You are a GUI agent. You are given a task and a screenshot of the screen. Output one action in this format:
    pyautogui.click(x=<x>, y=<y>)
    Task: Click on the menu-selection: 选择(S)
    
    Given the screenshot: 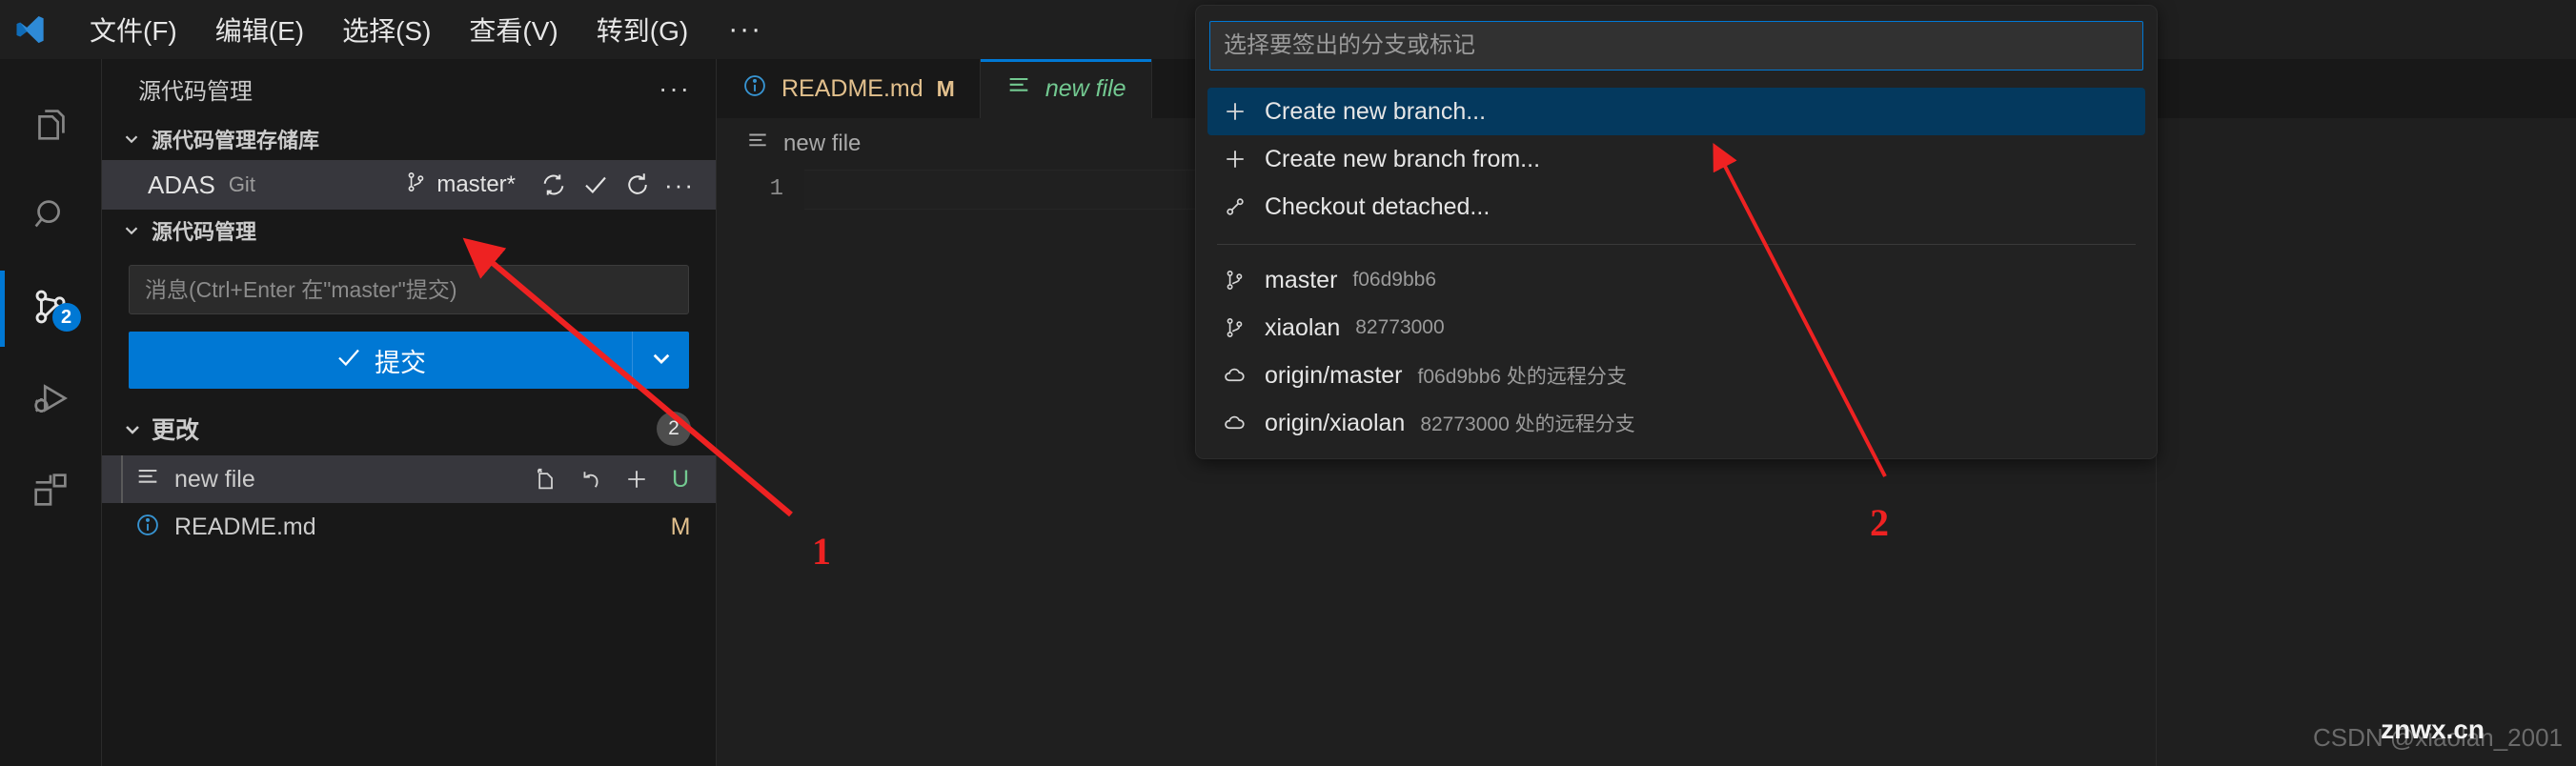 What is the action you would take?
    pyautogui.click(x=386, y=29)
    